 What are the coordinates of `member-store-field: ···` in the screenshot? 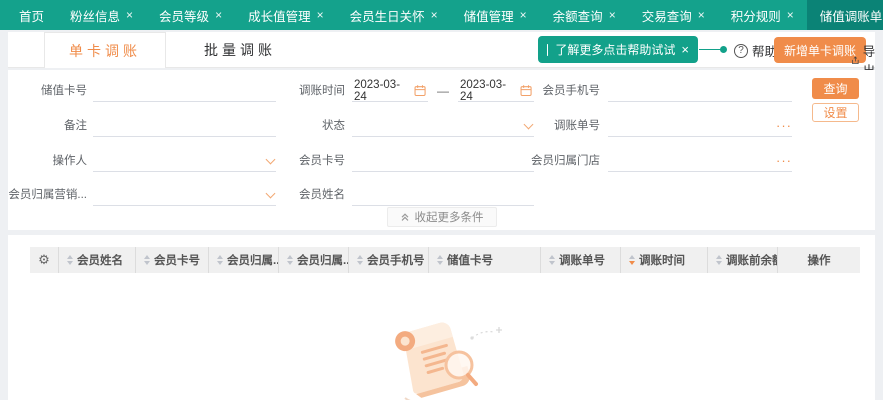 It's located at (700, 161).